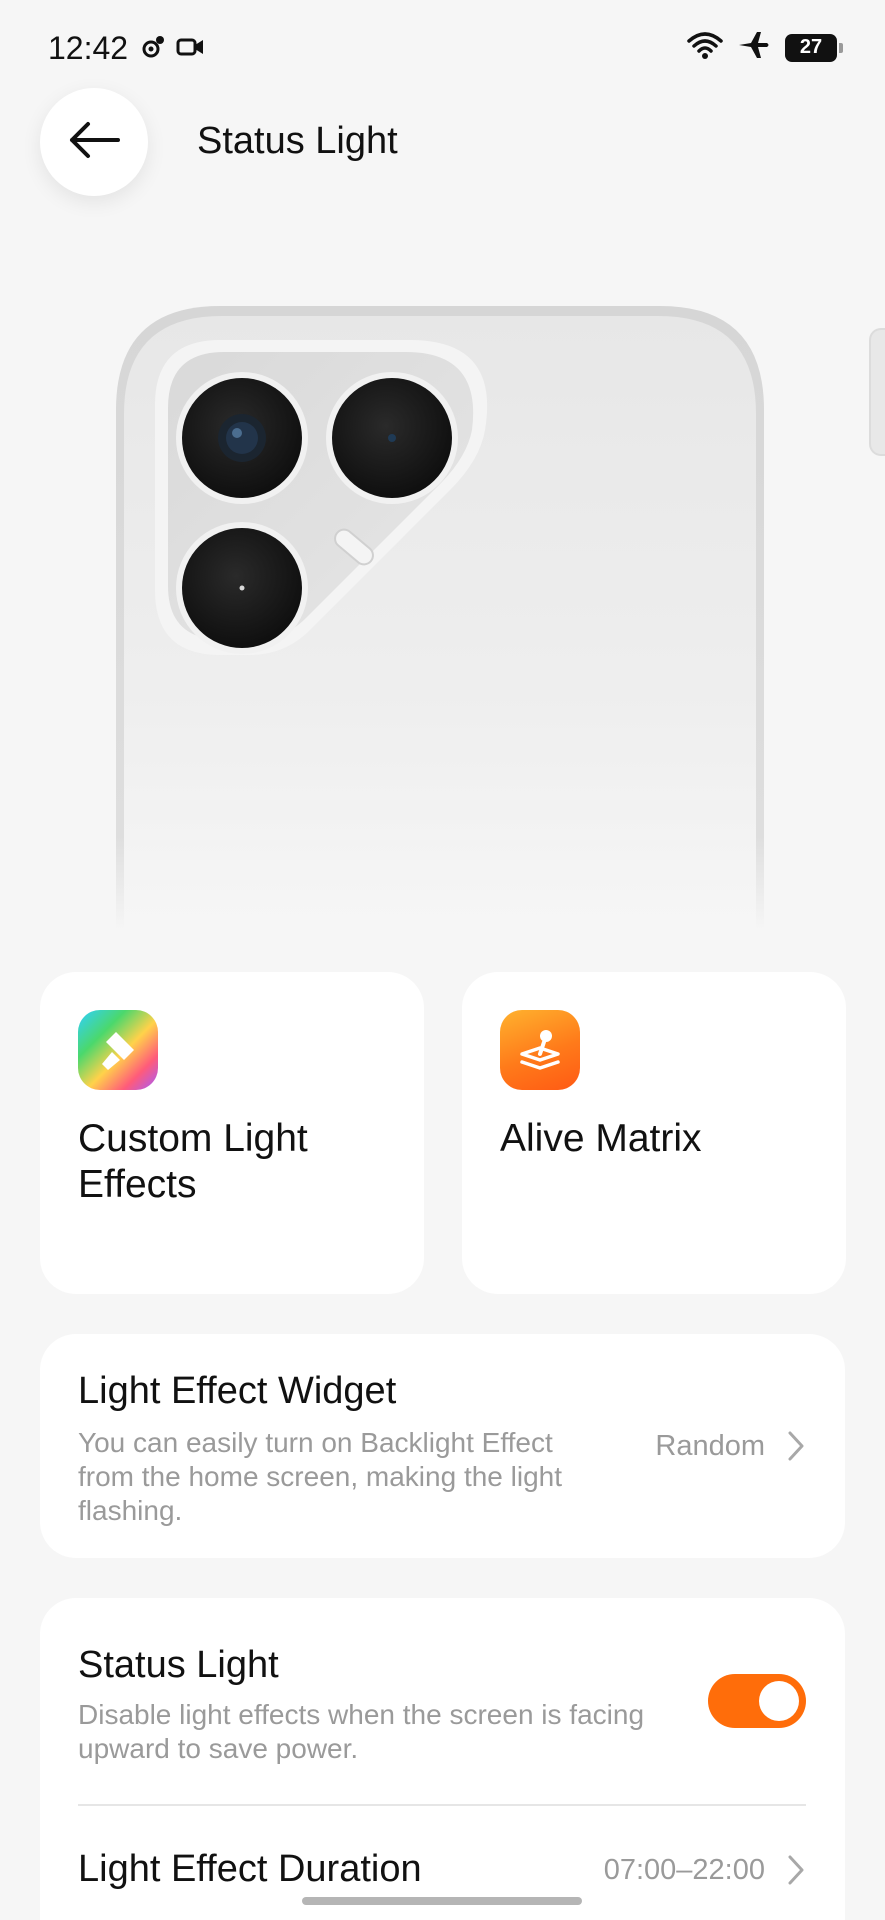  Describe the element at coordinates (877, 392) in the screenshot. I see `side-handle` at that location.